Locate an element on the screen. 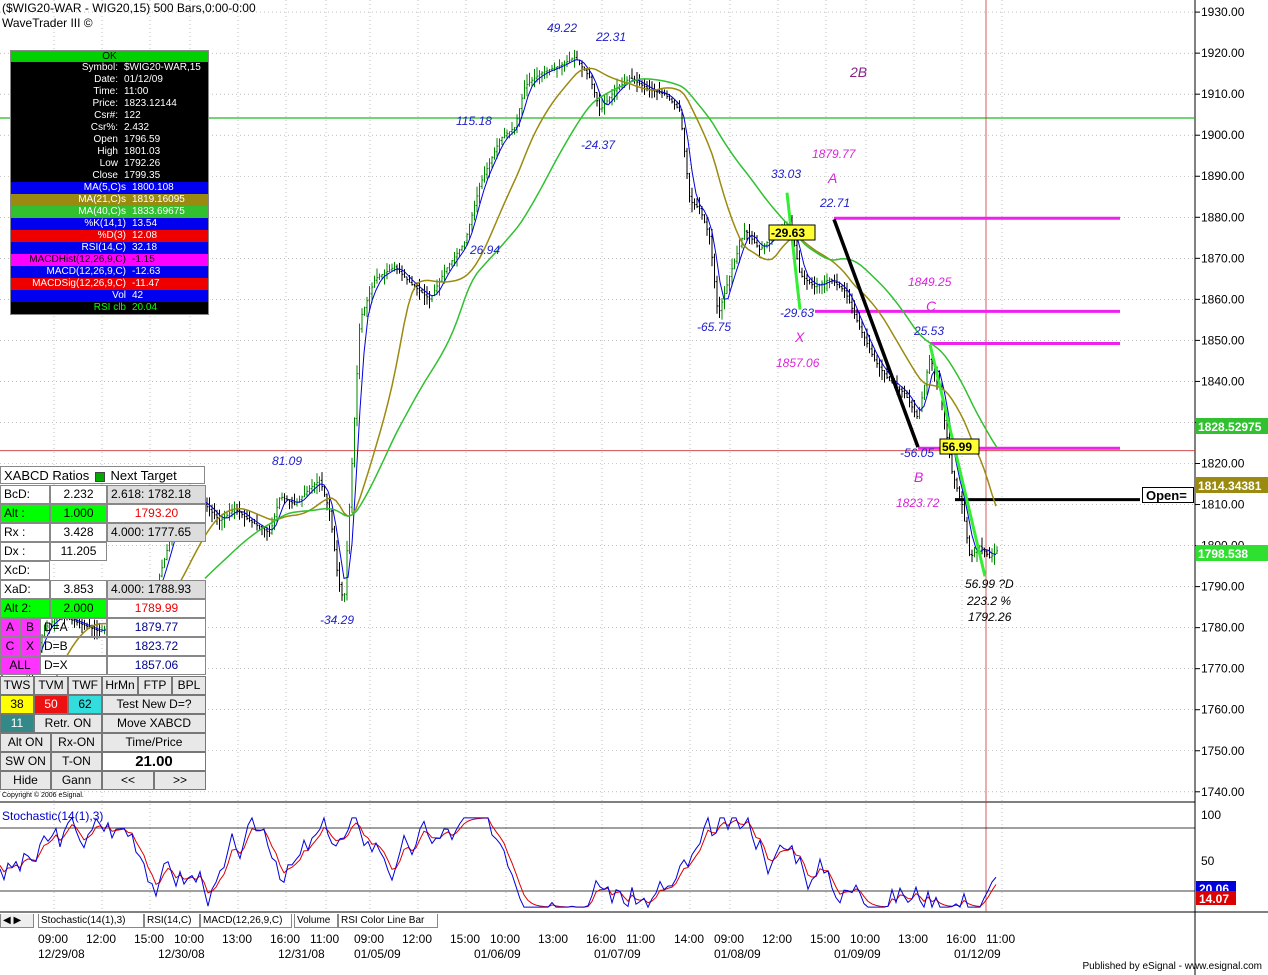 The image size is (1268, 975). bcd-value: 2.232 is located at coordinates (78, 494).